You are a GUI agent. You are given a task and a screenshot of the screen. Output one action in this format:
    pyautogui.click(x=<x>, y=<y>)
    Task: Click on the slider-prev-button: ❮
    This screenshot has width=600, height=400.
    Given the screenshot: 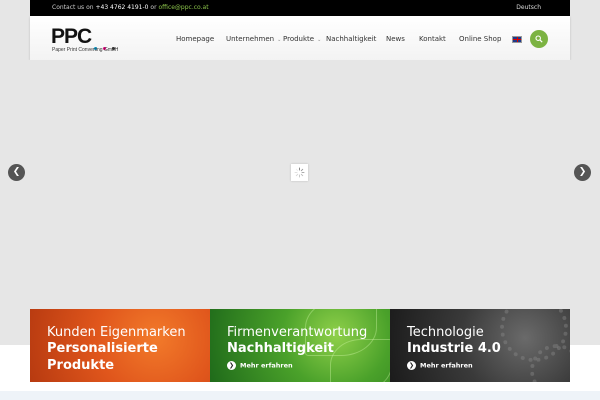 What is the action you would take?
    pyautogui.click(x=16, y=172)
    